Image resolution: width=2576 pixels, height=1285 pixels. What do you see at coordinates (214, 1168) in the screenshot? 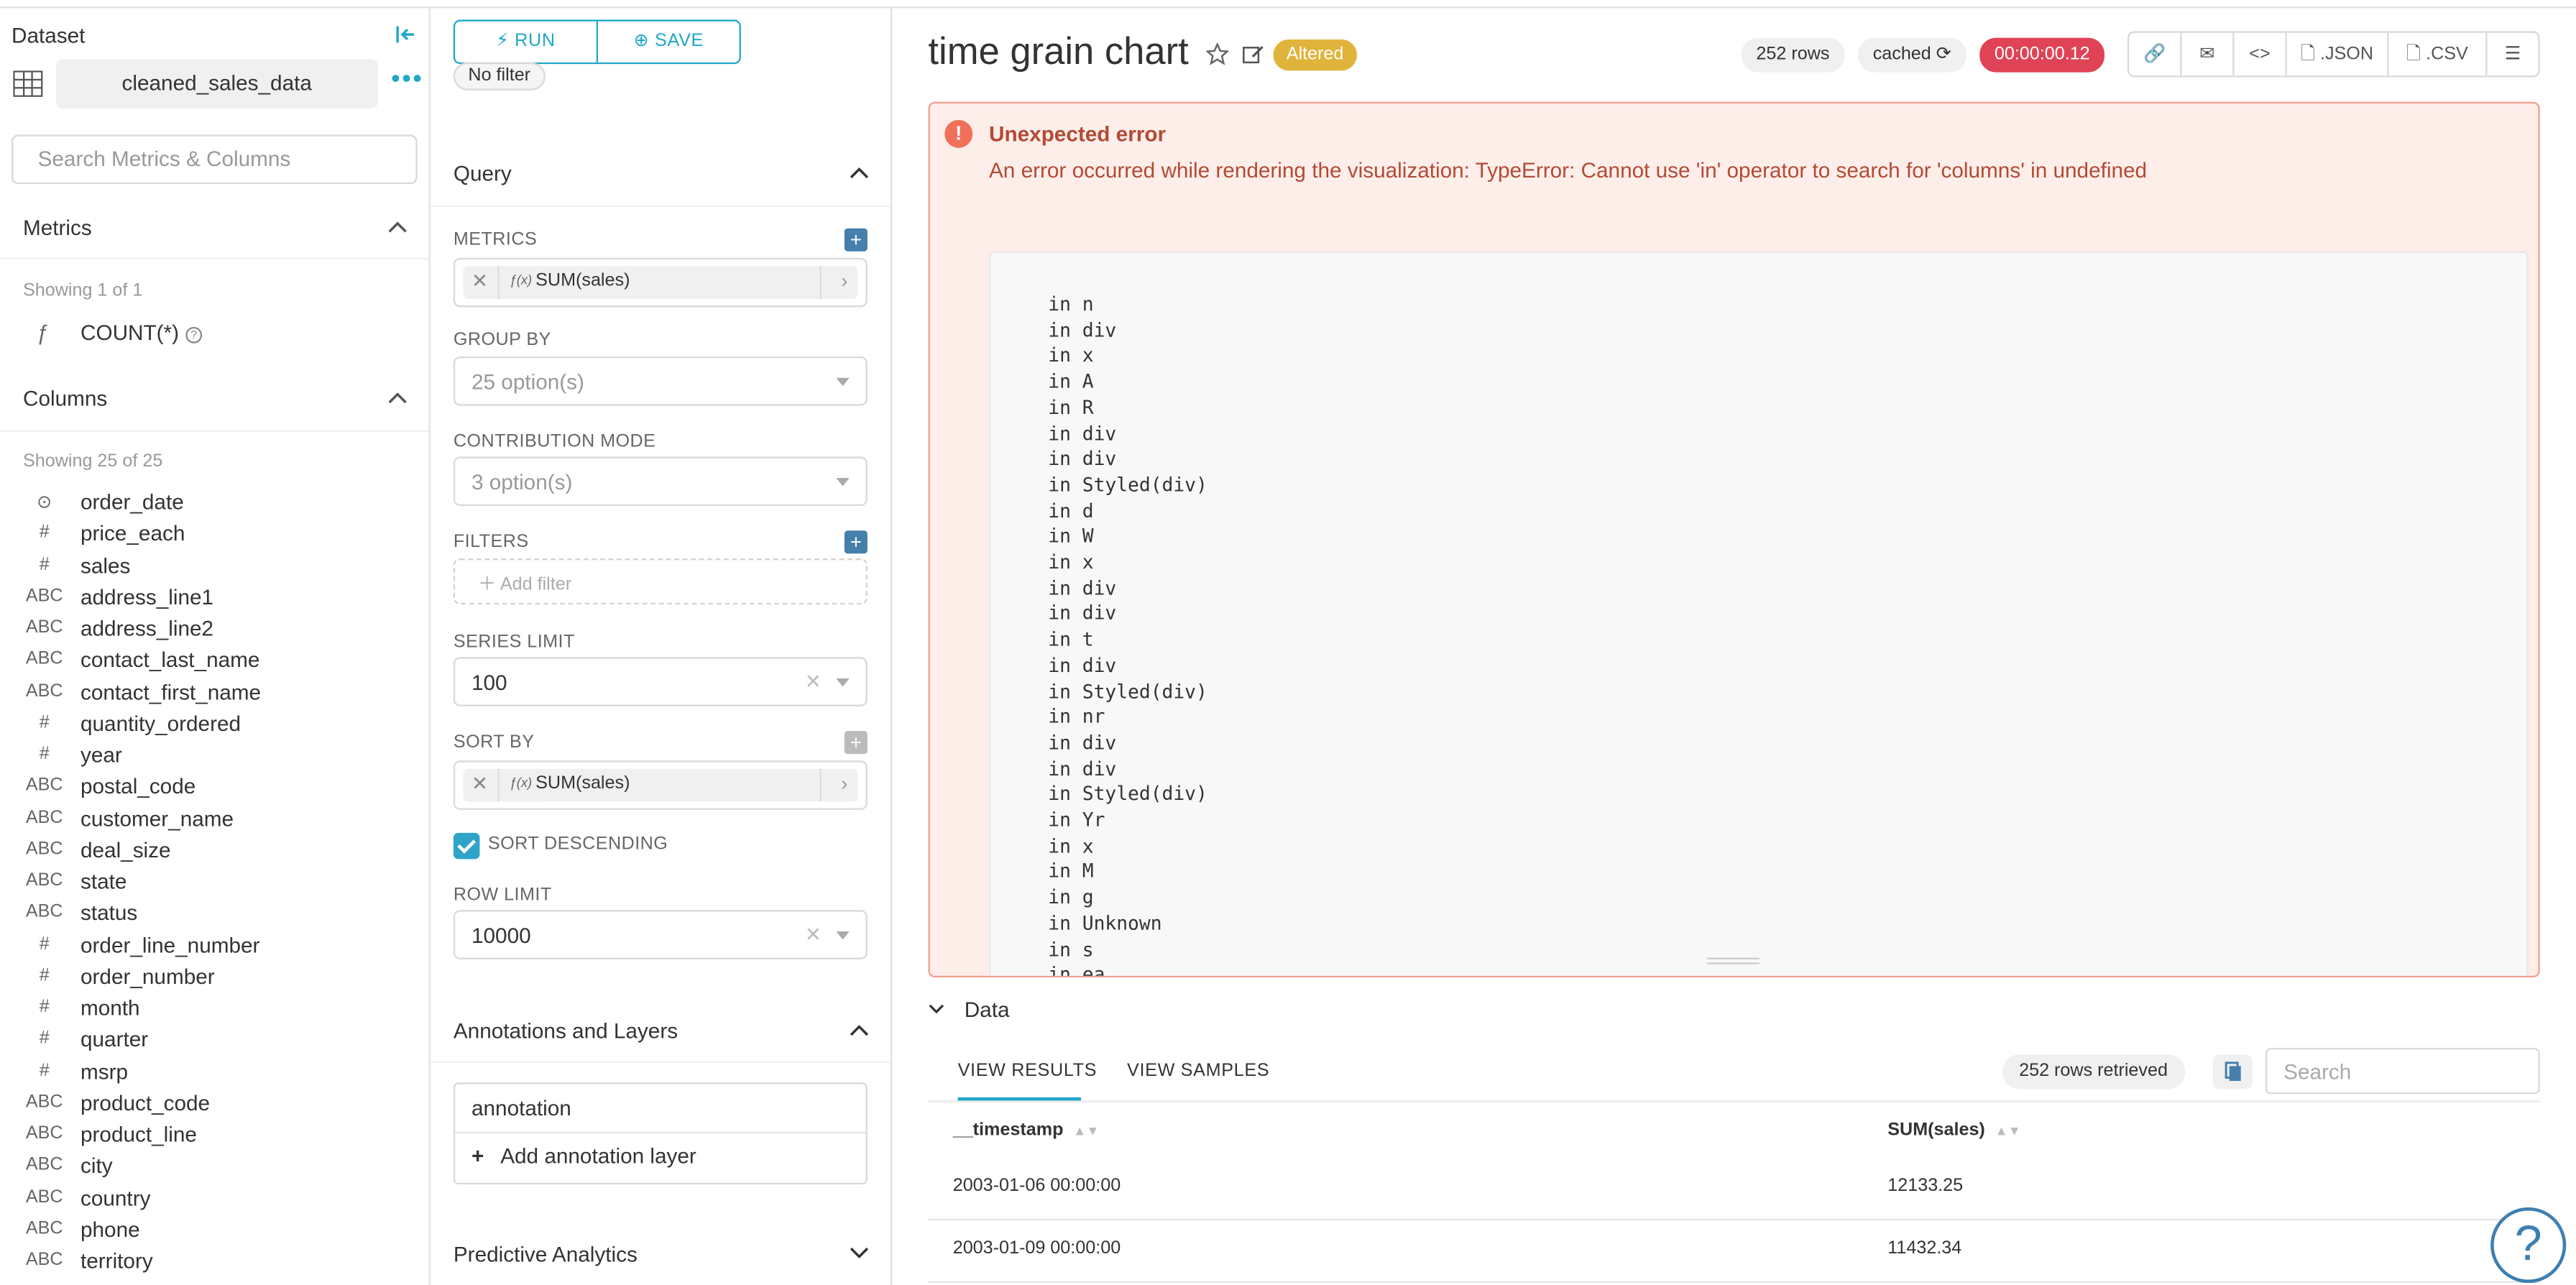
I see `column-item: ABC city` at bounding box center [214, 1168].